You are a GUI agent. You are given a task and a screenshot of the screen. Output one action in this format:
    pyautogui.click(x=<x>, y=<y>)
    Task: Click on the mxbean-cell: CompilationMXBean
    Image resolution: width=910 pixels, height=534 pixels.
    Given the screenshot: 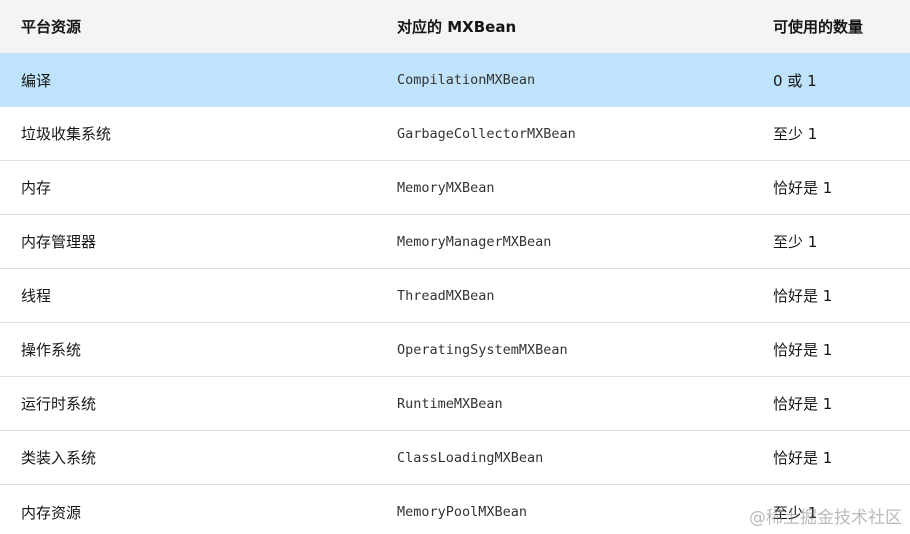 What is the action you would take?
    pyautogui.click(x=466, y=80)
    